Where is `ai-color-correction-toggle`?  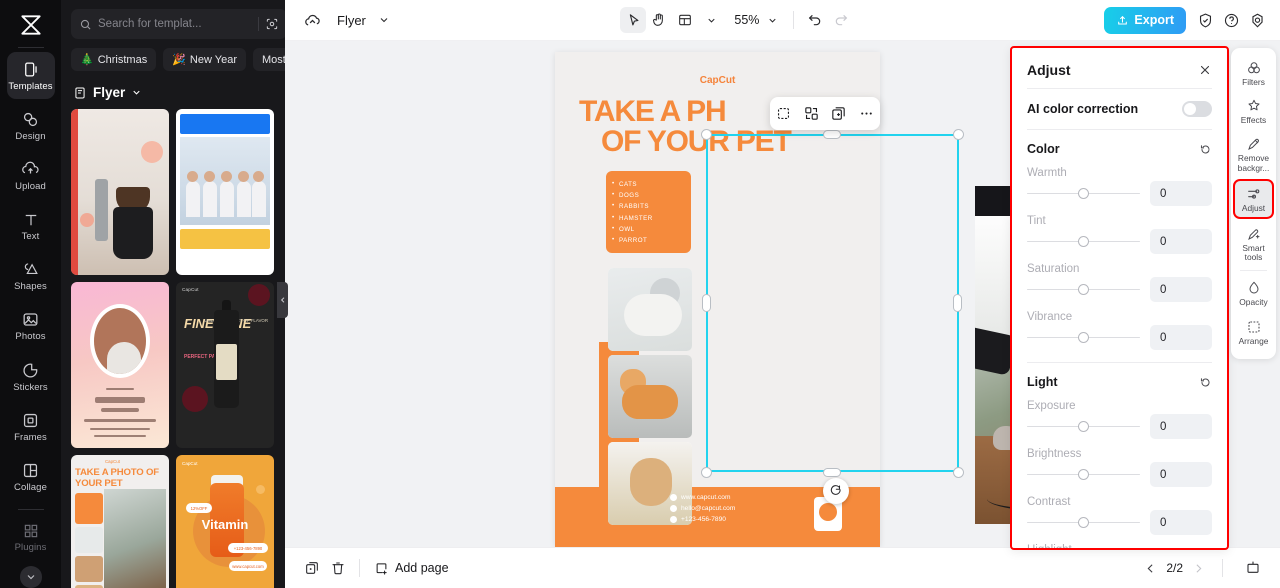 ai-color-correction-toggle is located at coordinates (1197, 109).